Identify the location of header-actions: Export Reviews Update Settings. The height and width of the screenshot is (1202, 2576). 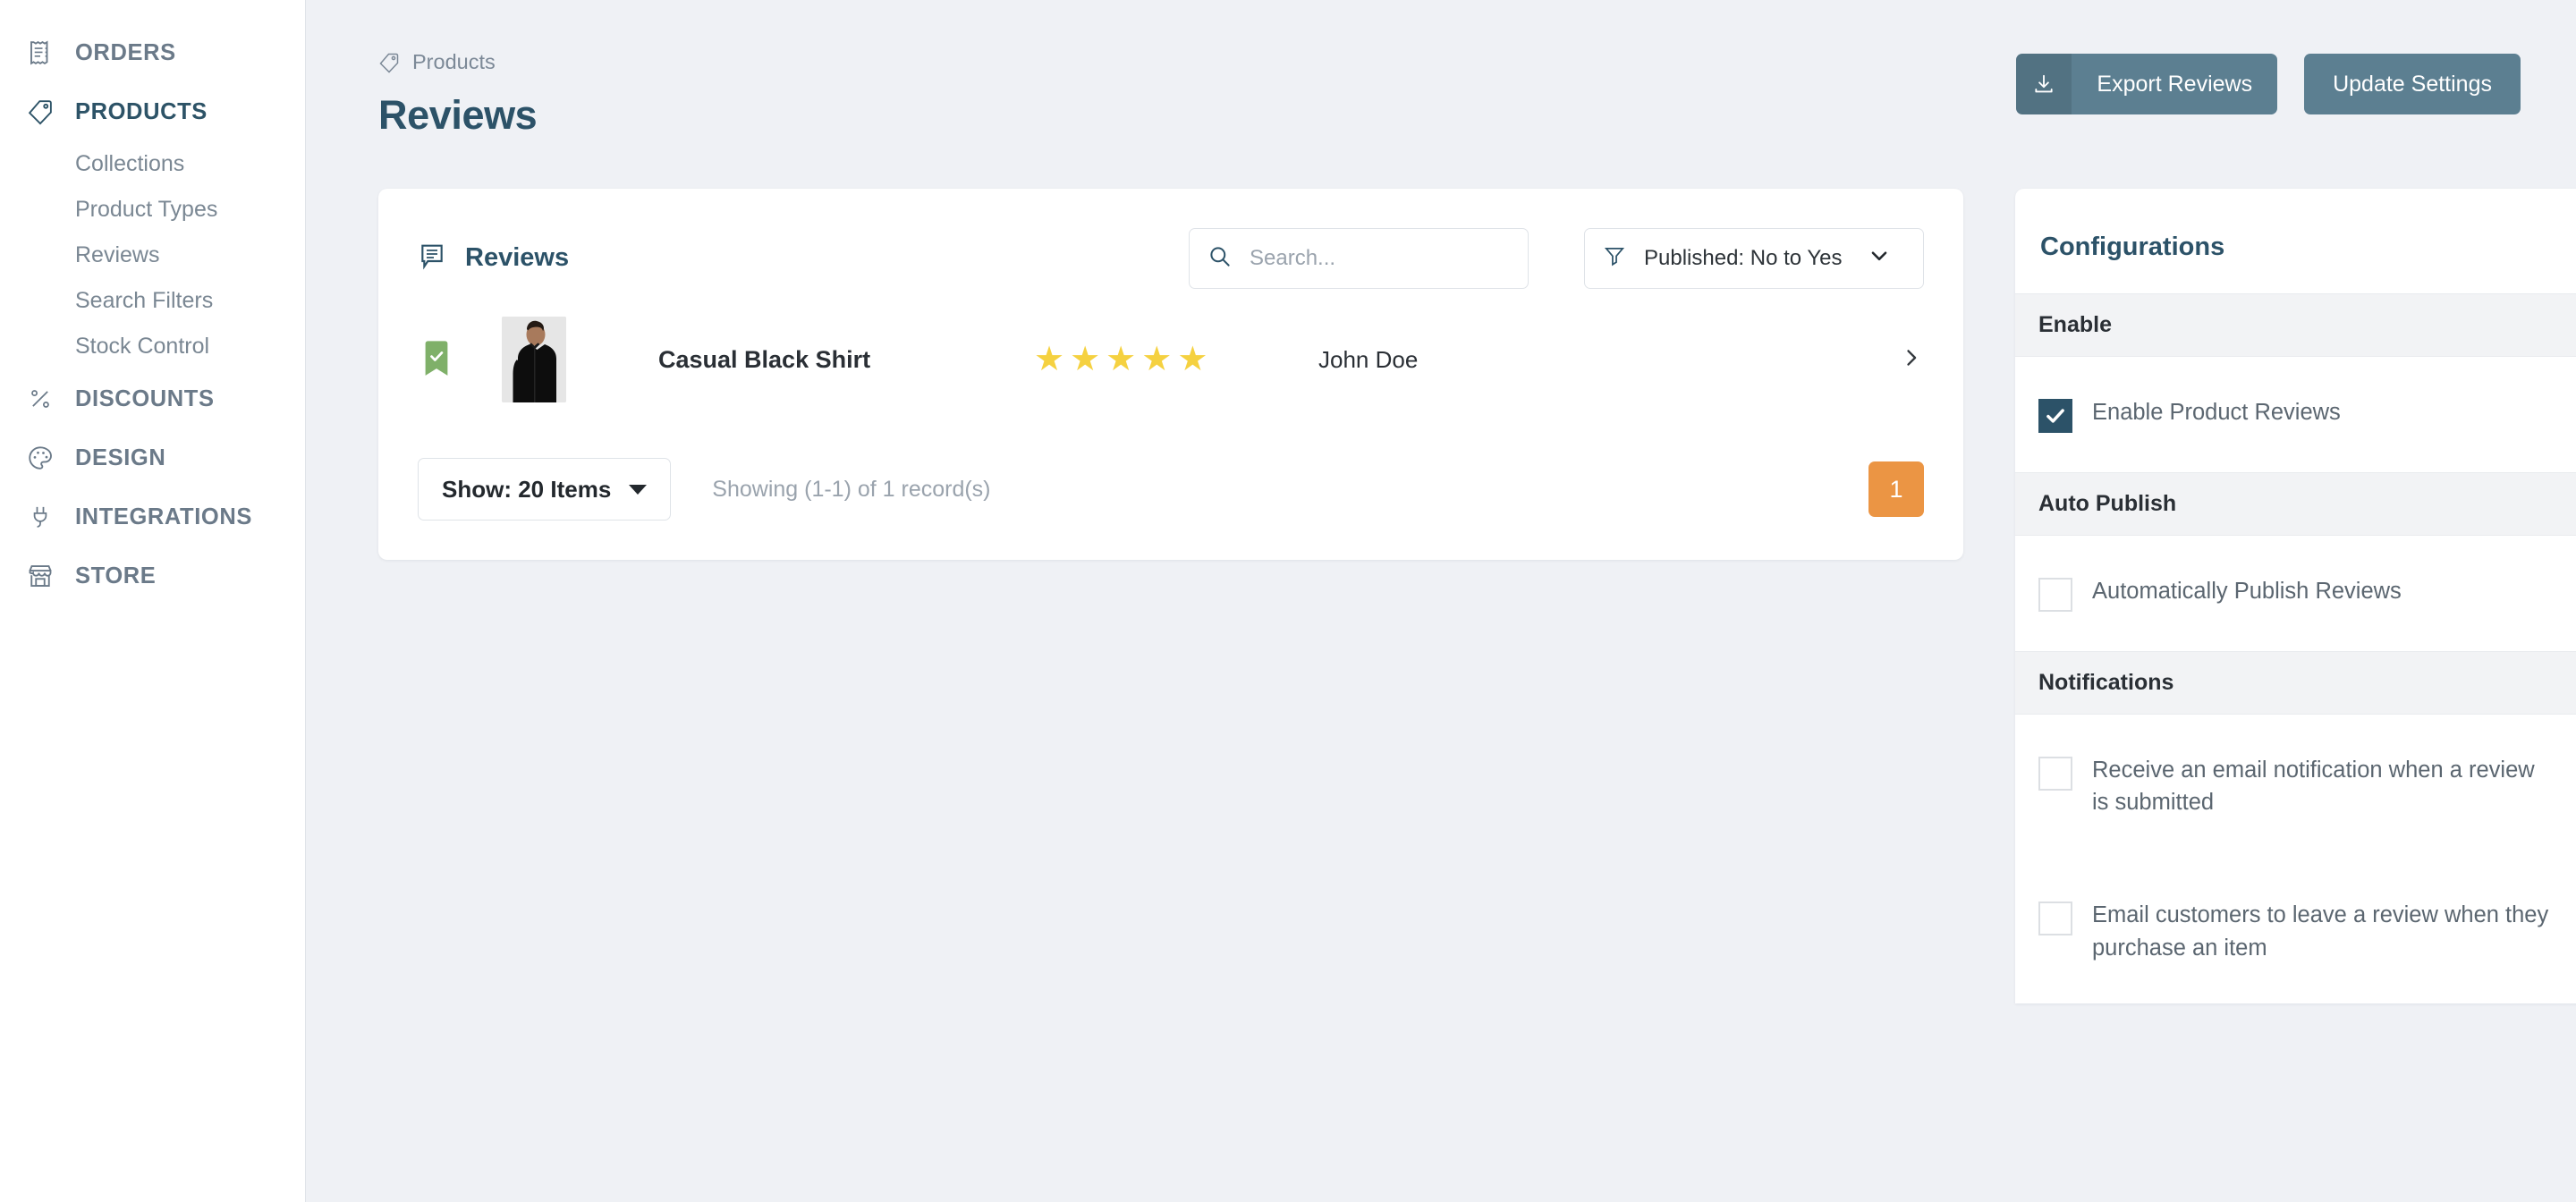
(2268, 84).